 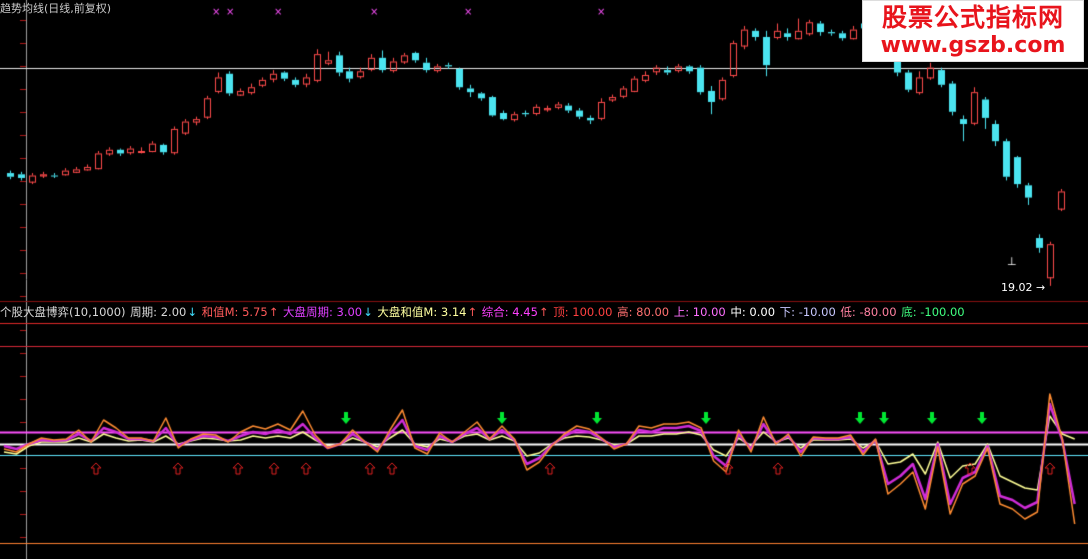 I want to click on legend-item-11: 顶: 100.00, so click(x=581, y=312).